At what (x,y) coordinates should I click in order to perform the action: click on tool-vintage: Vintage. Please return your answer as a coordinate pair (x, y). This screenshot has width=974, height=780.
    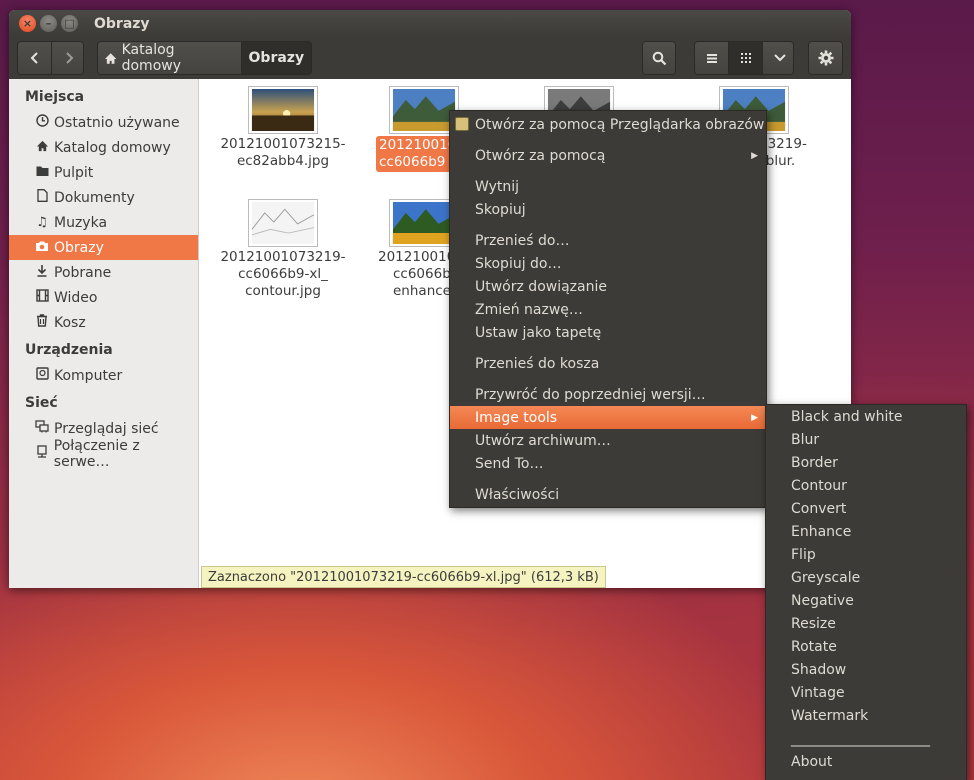
    Looking at the image, I should click on (866, 692).